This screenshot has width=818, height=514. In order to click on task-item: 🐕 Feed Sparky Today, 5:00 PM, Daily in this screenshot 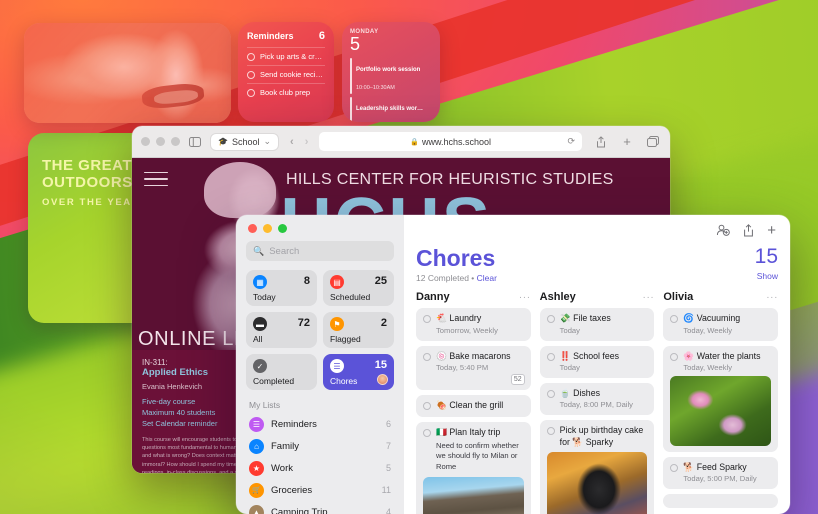, I will do `click(721, 473)`.